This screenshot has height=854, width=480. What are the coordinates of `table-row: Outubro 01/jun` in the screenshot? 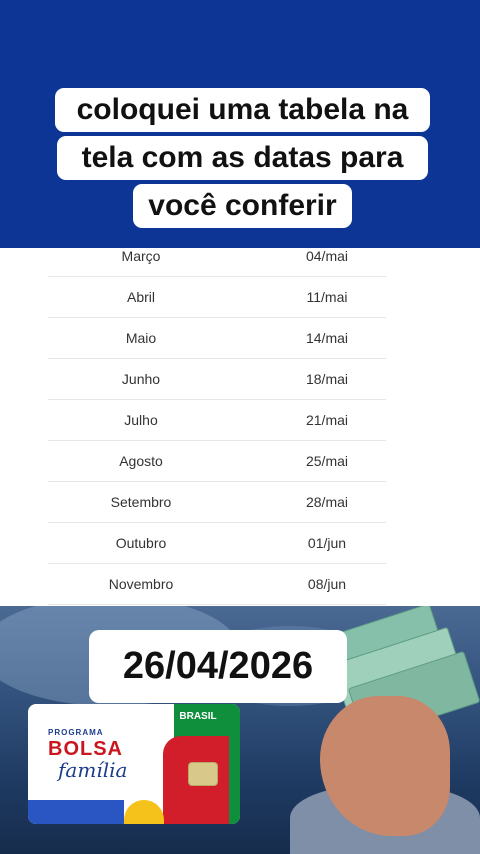 It's located at (217, 543).